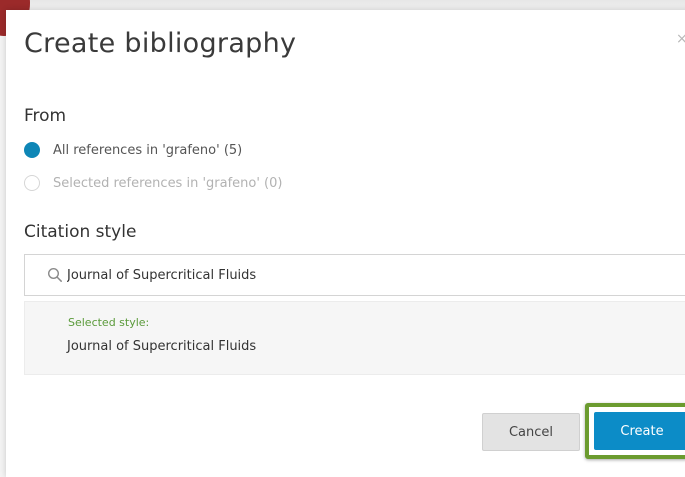  Describe the element at coordinates (639, 431) in the screenshot. I see `create-button: Create` at that location.